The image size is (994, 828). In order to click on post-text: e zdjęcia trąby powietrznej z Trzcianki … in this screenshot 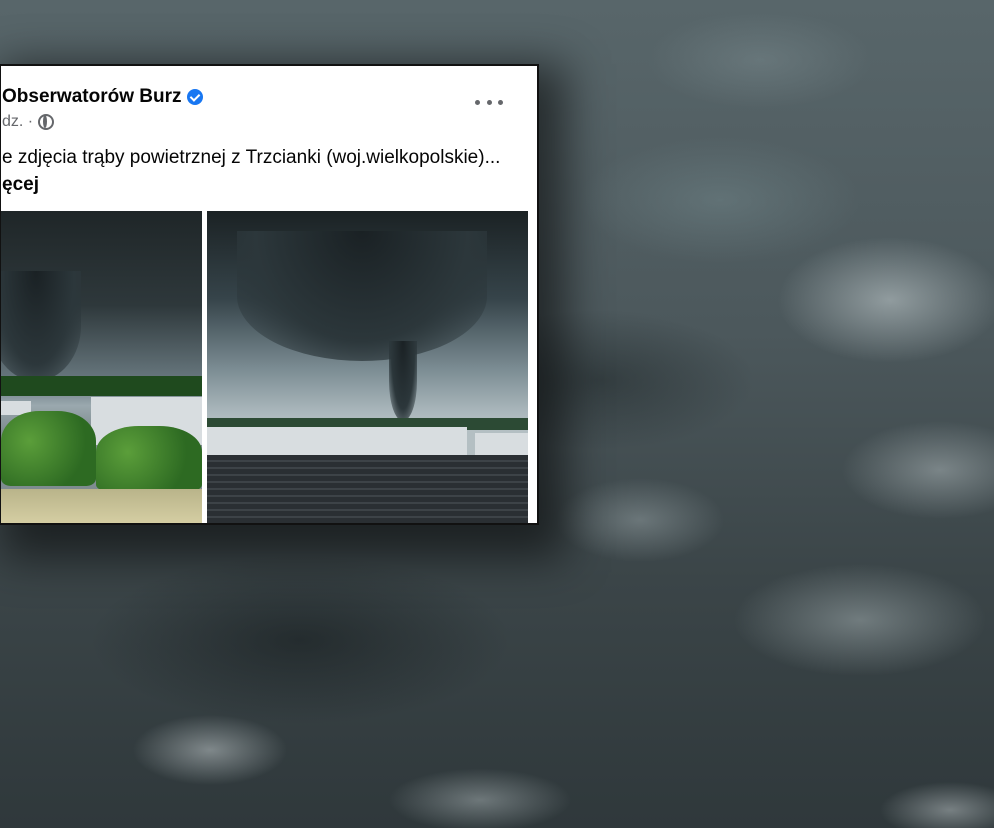, I will do `click(251, 157)`.